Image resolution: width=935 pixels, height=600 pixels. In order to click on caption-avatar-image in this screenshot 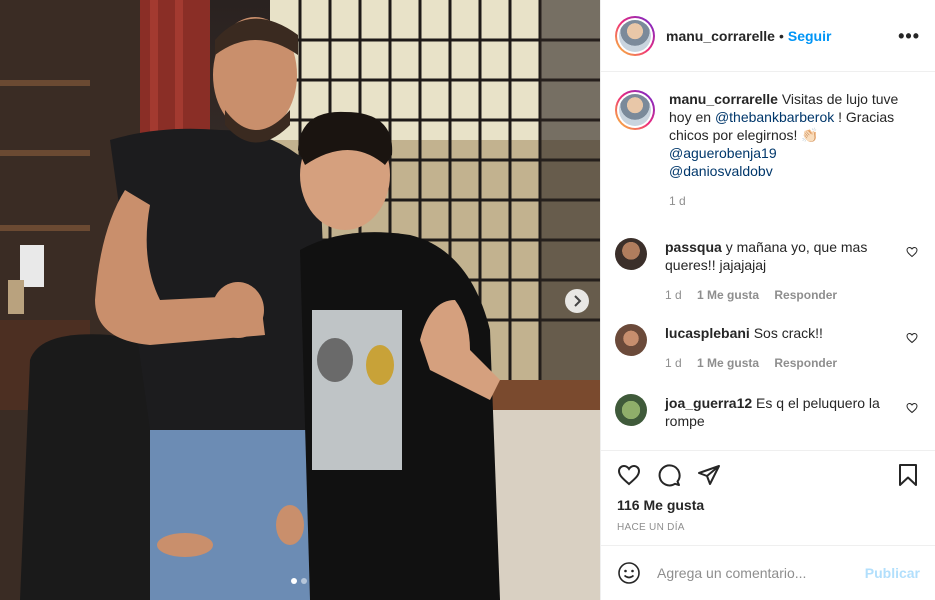, I will do `click(635, 110)`.